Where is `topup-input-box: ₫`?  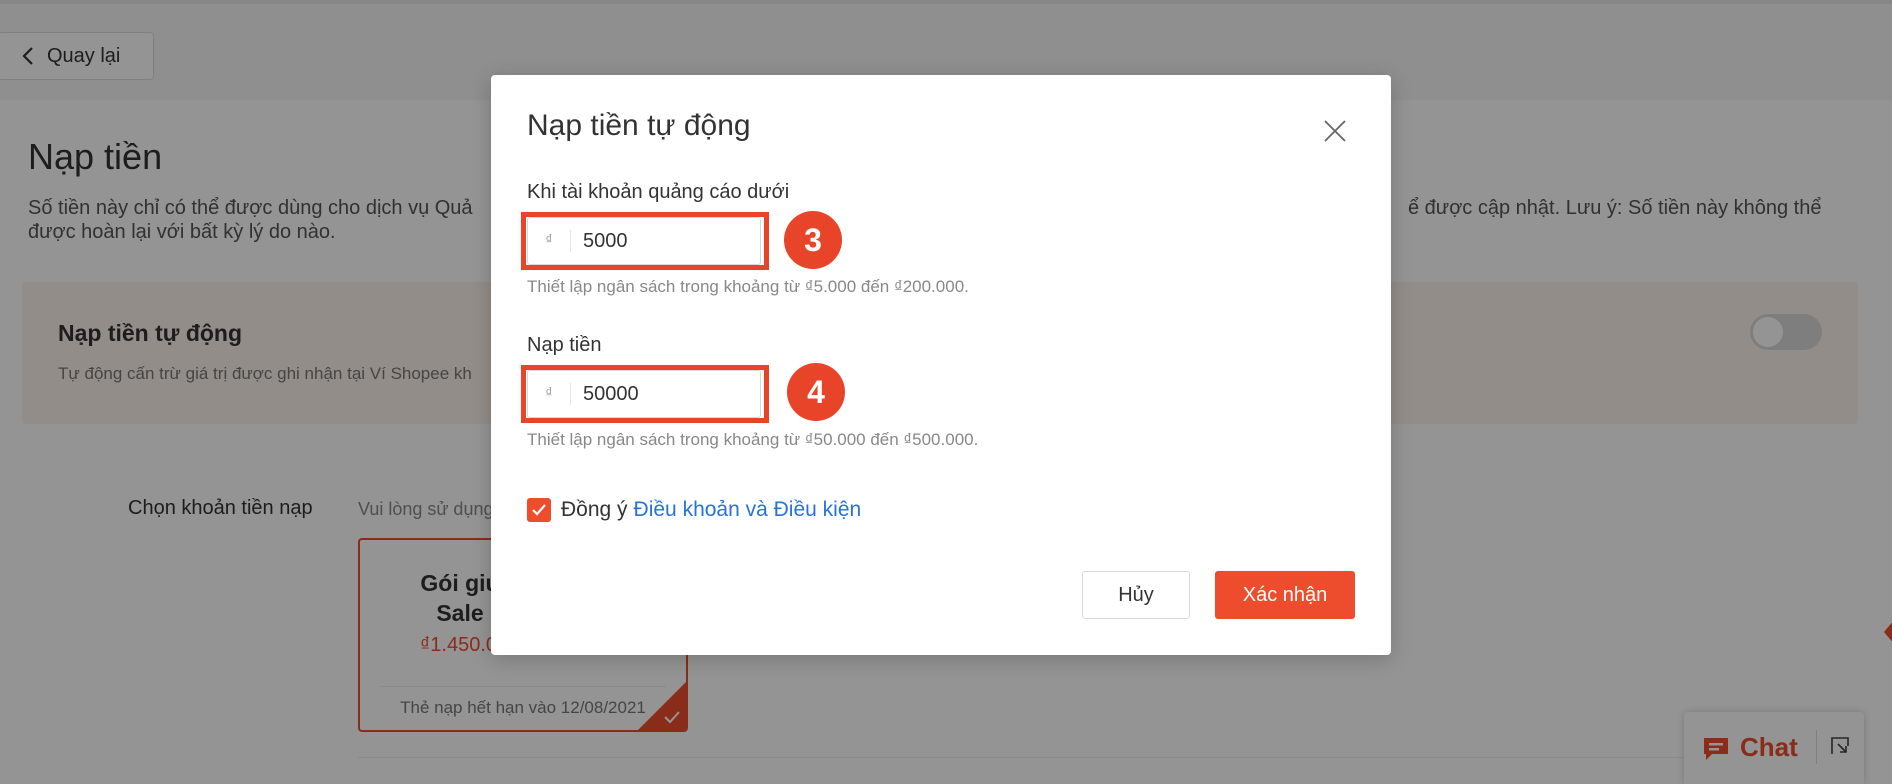
topup-input-box: ₫ is located at coordinates (644, 394).